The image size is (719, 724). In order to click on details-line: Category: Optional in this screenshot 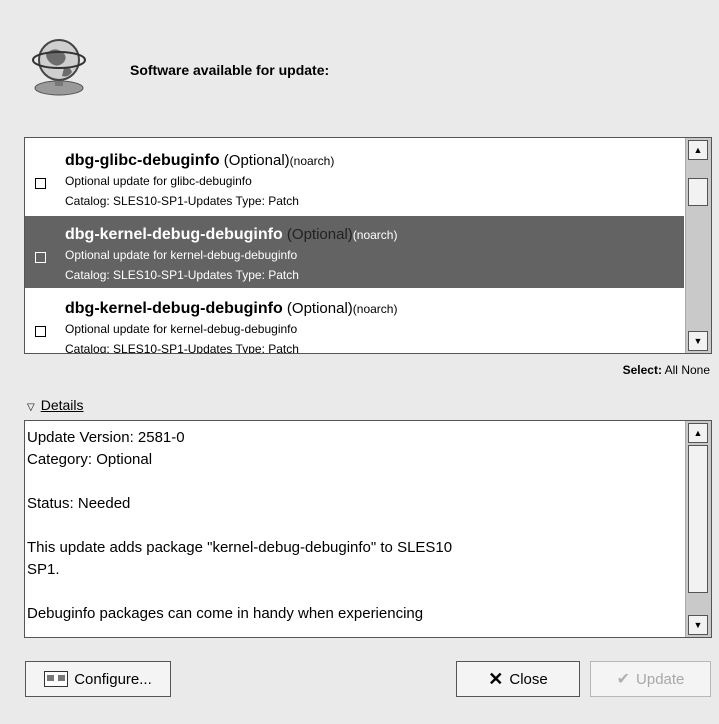, I will do `click(90, 459)`.